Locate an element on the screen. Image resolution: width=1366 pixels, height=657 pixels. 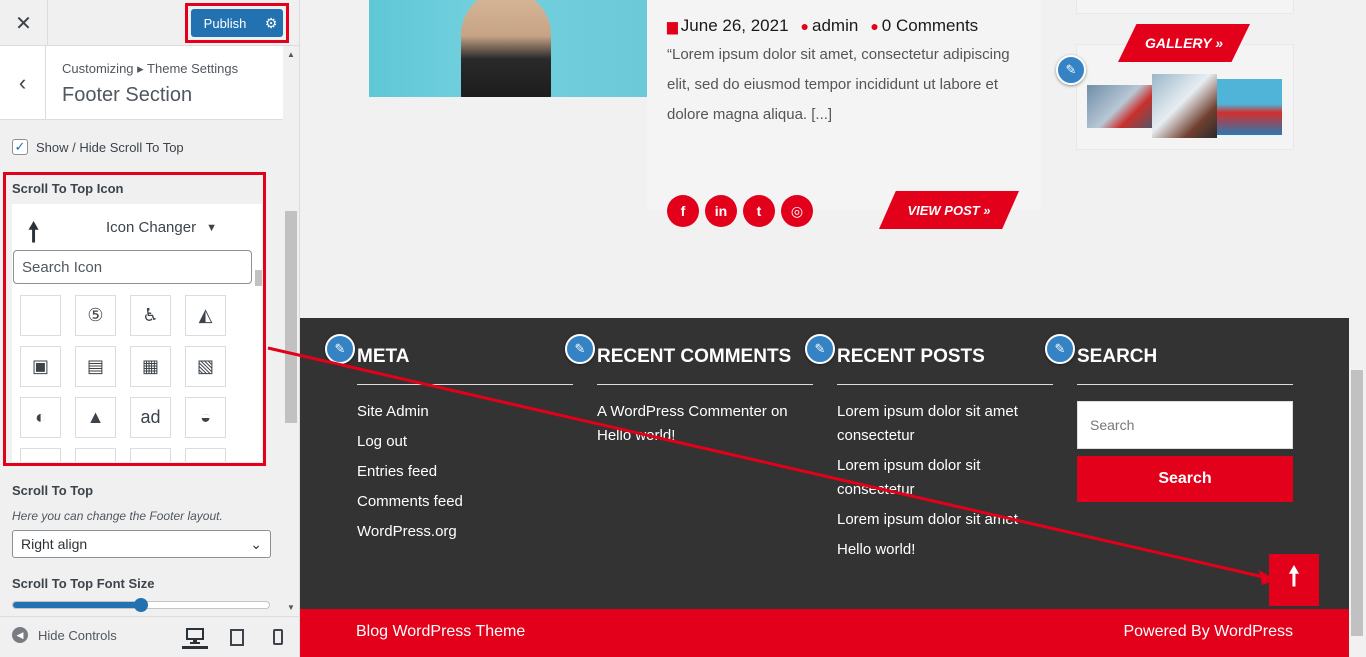
font-size-slider is located at coordinates (141, 605).